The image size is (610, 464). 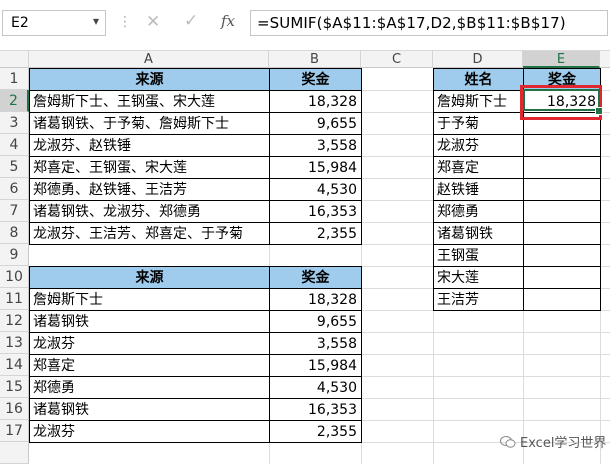 What do you see at coordinates (478, 79) in the screenshot?
I see `table3-header-name: 姓名` at bounding box center [478, 79].